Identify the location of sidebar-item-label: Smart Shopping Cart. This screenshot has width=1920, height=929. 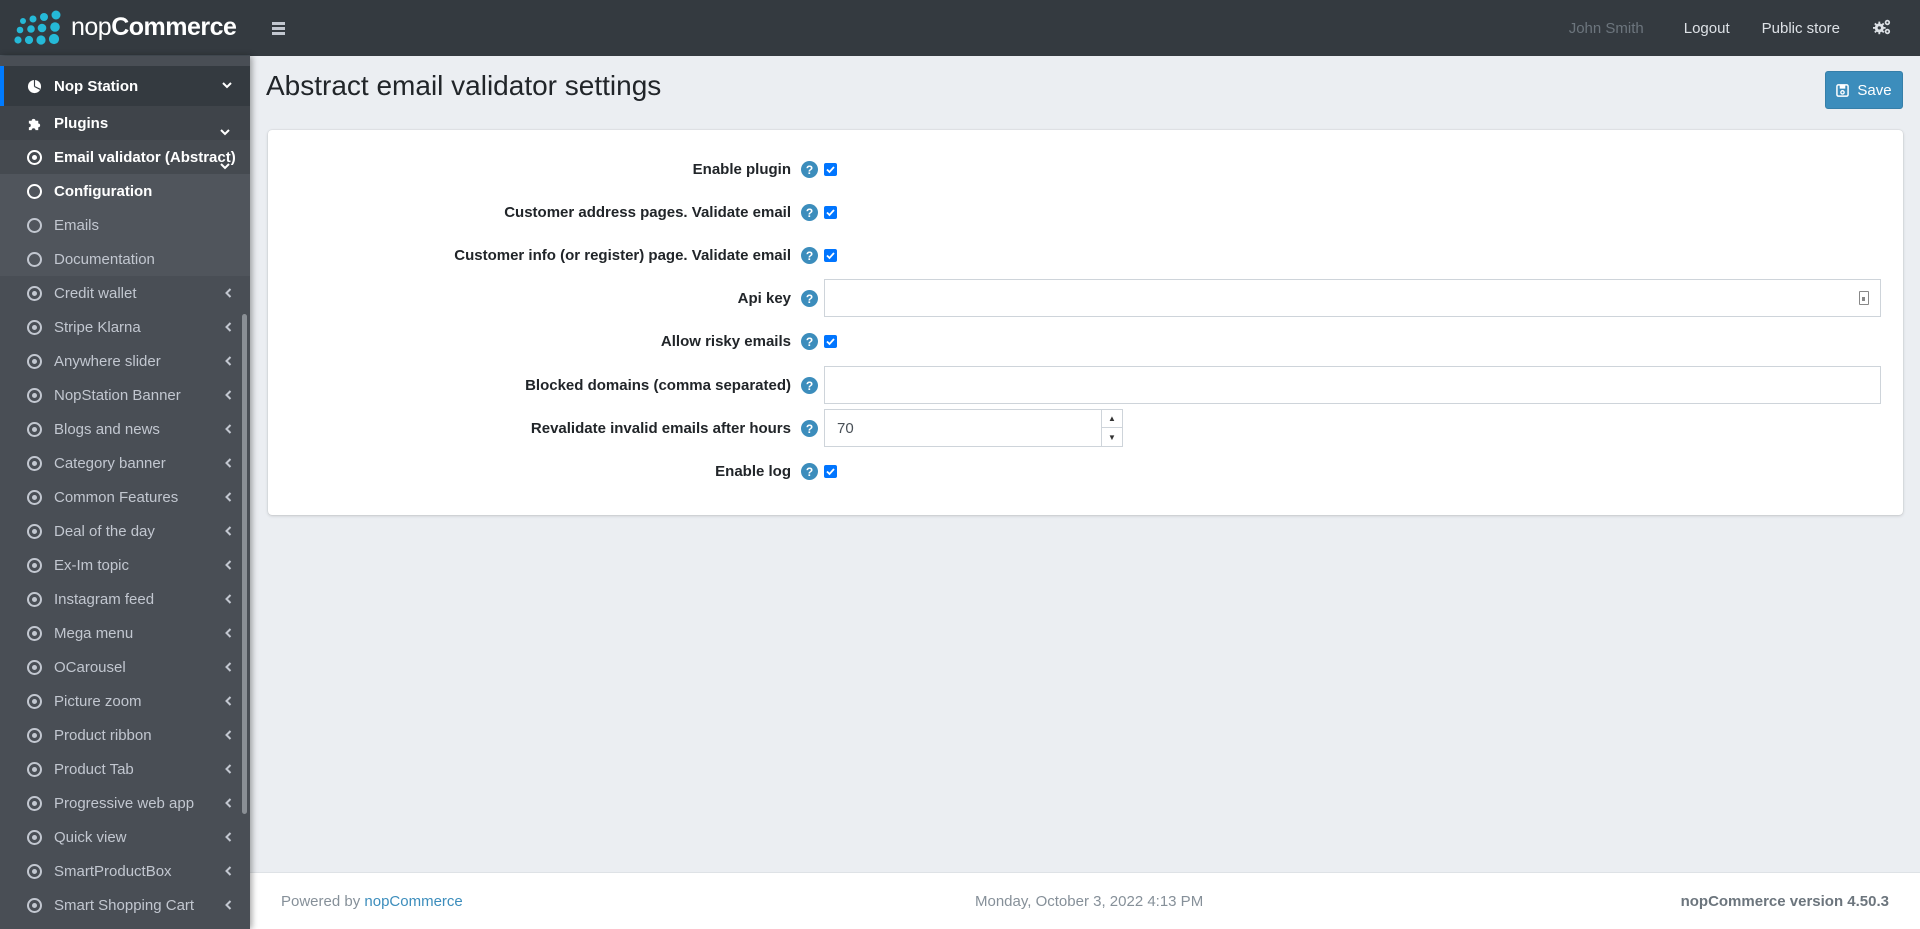
(124, 905).